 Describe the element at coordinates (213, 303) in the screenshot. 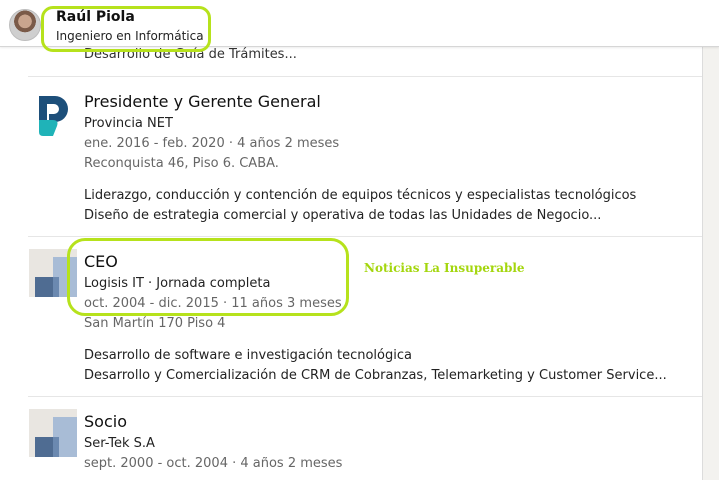

I see `job-dates: oct. 2004 - dic. 2015 · 11 años 3 meses` at that location.